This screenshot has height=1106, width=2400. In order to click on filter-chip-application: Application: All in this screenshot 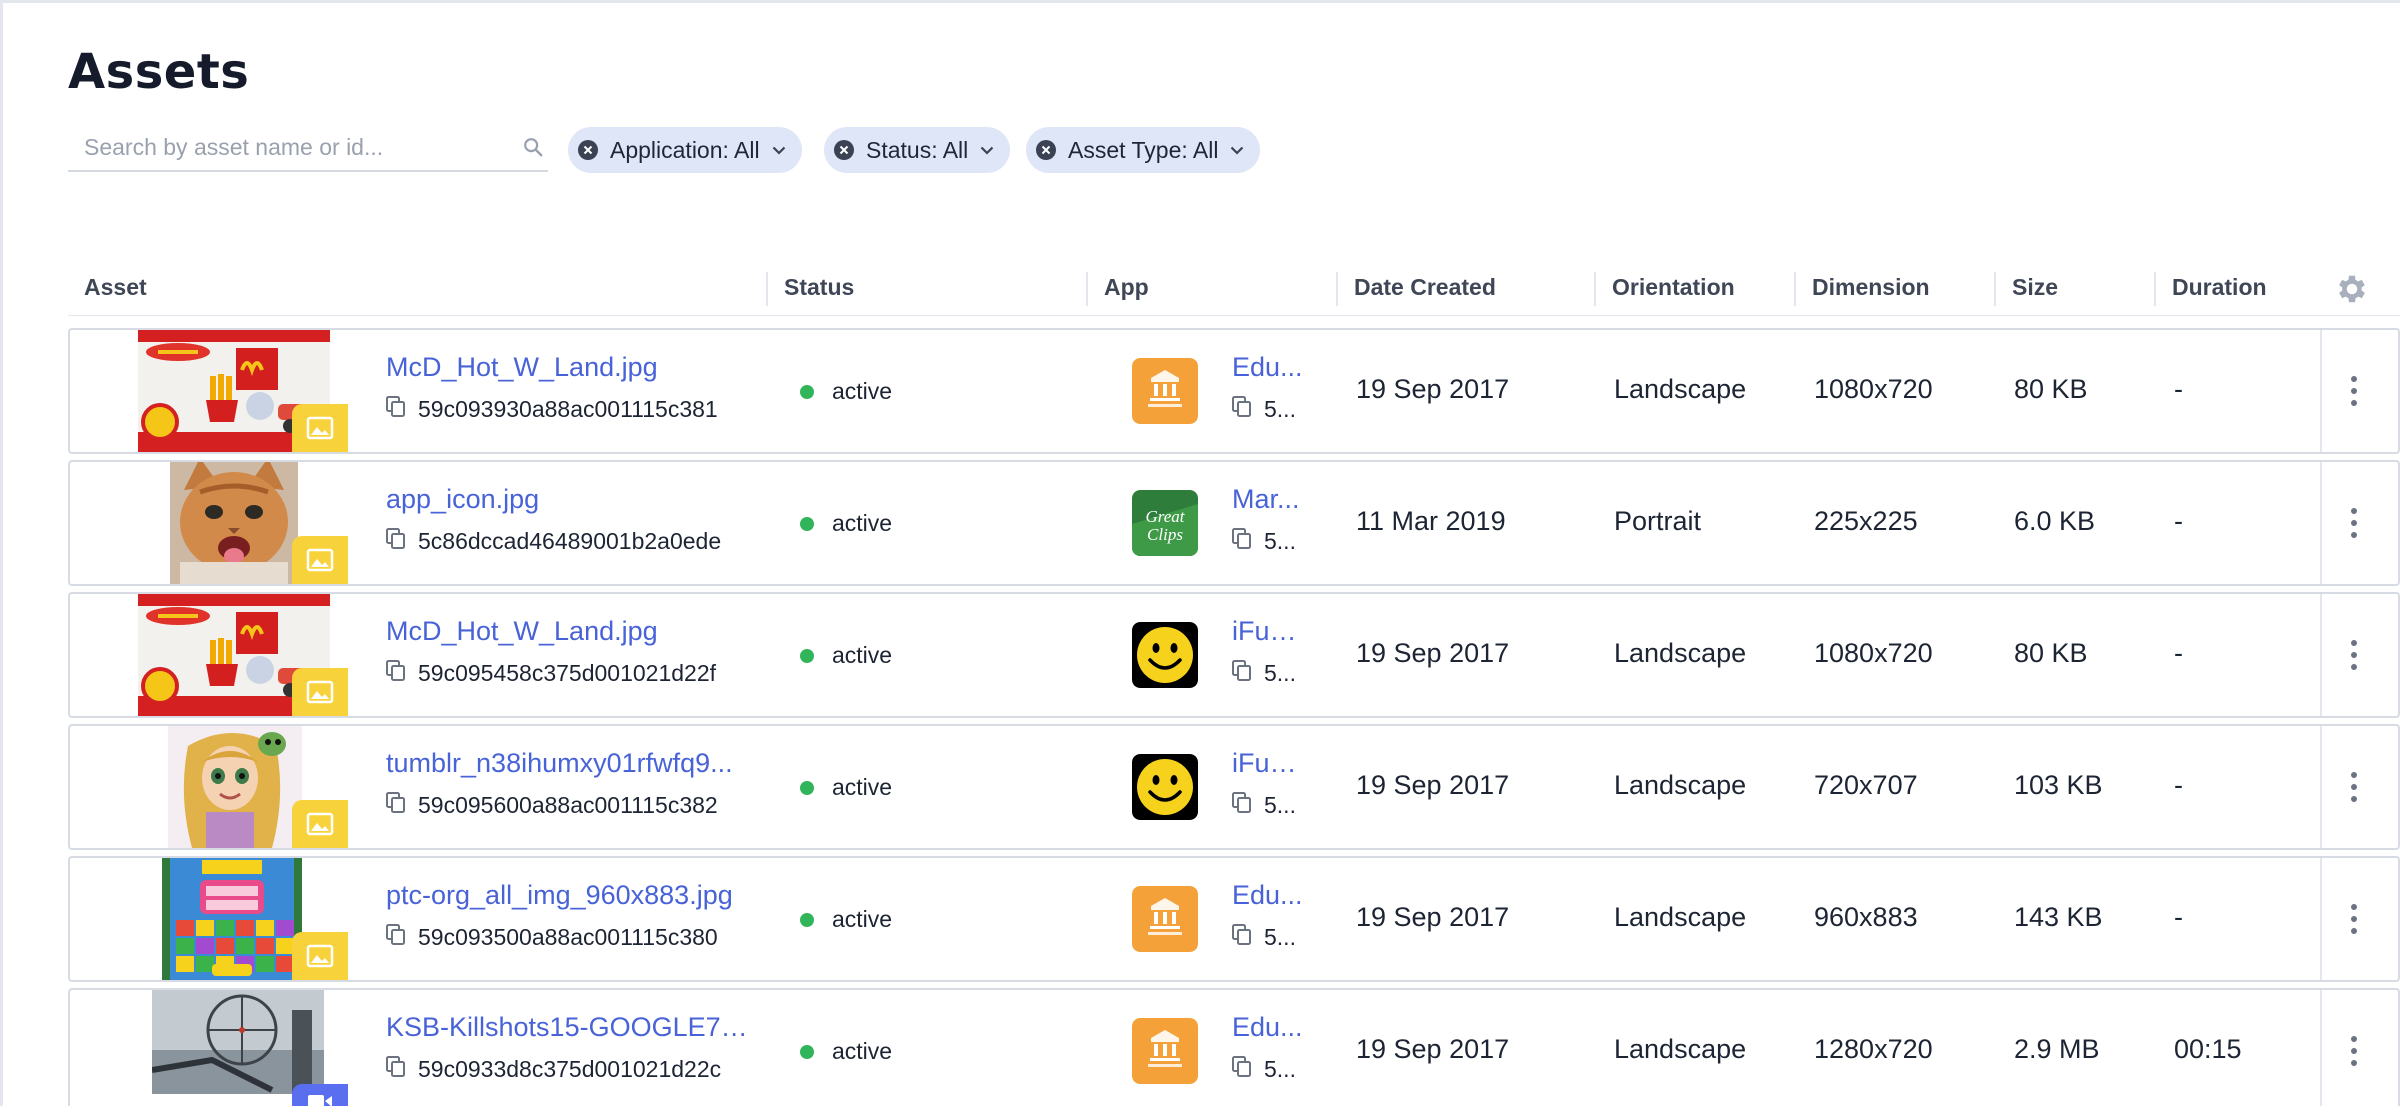, I will do `click(685, 150)`.